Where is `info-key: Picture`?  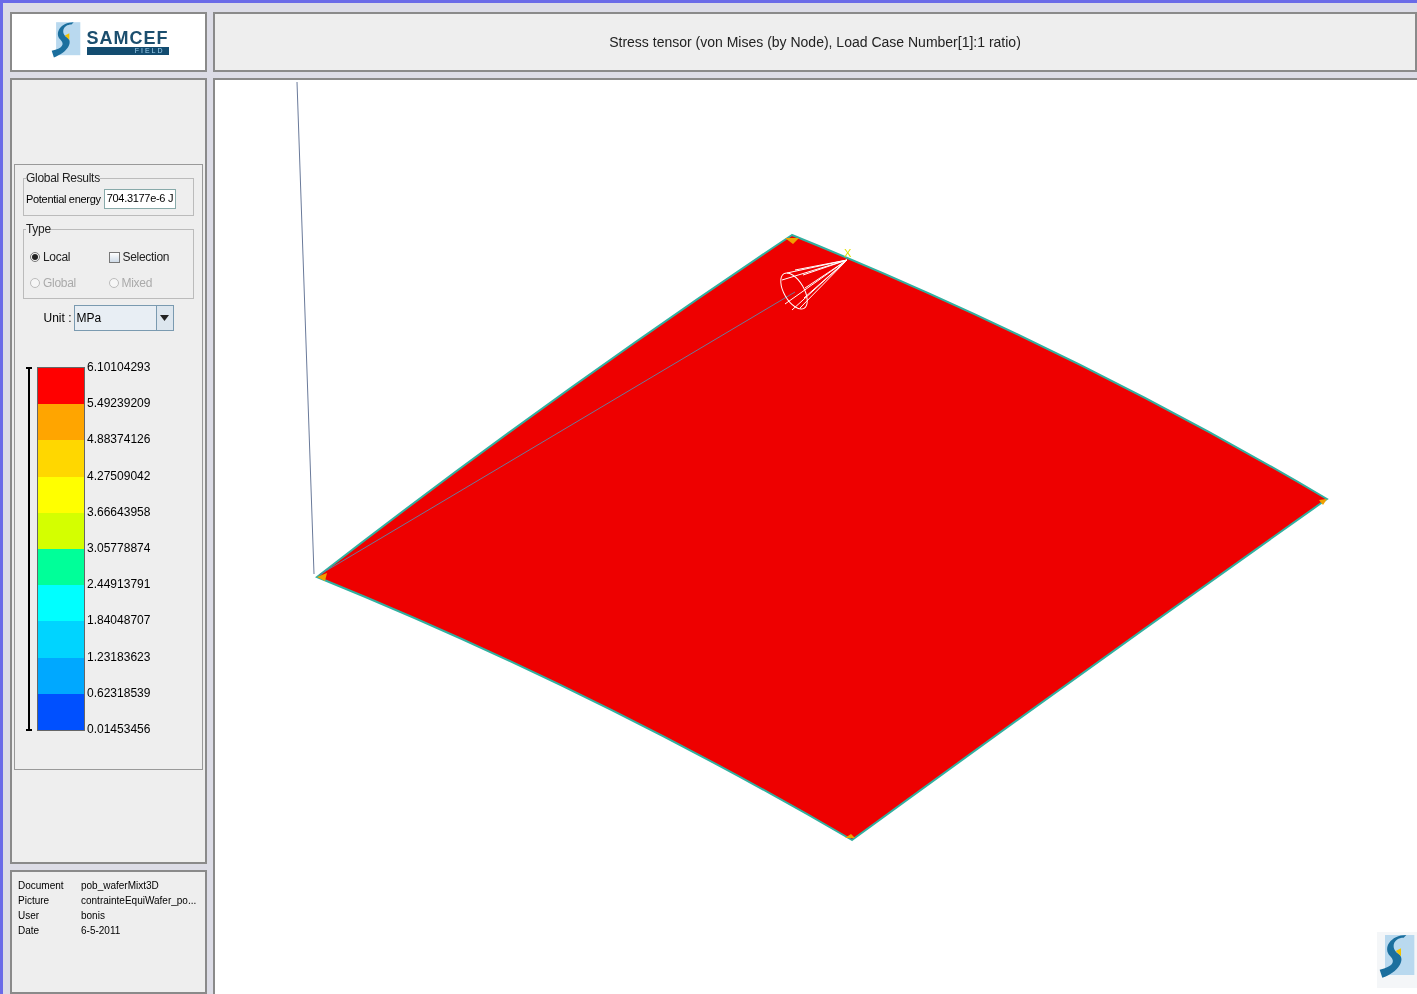
info-key: Picture is located at coordinates (49, 900).